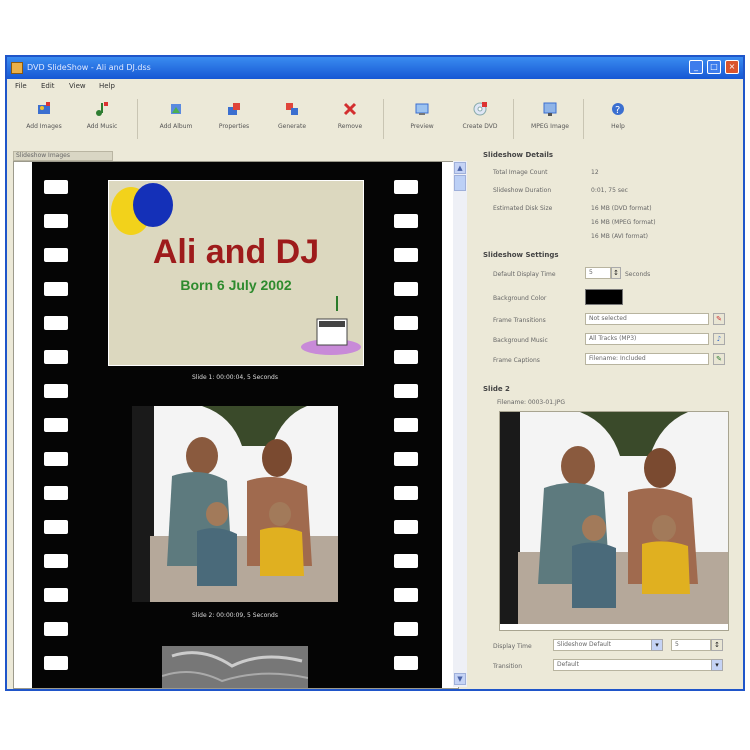  I want to click on filmstrip-scrollbar: ▲ ▼, so click(460, 424).